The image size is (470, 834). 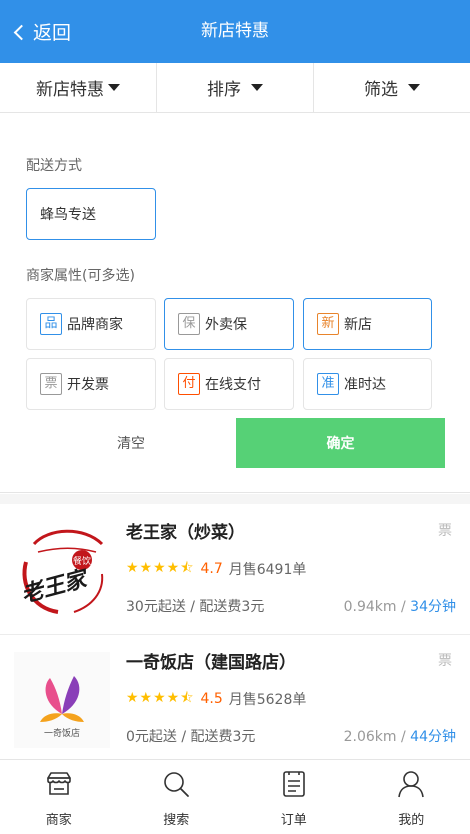 I want to click on rating-score: 4.7, so click(x=211, y=569).